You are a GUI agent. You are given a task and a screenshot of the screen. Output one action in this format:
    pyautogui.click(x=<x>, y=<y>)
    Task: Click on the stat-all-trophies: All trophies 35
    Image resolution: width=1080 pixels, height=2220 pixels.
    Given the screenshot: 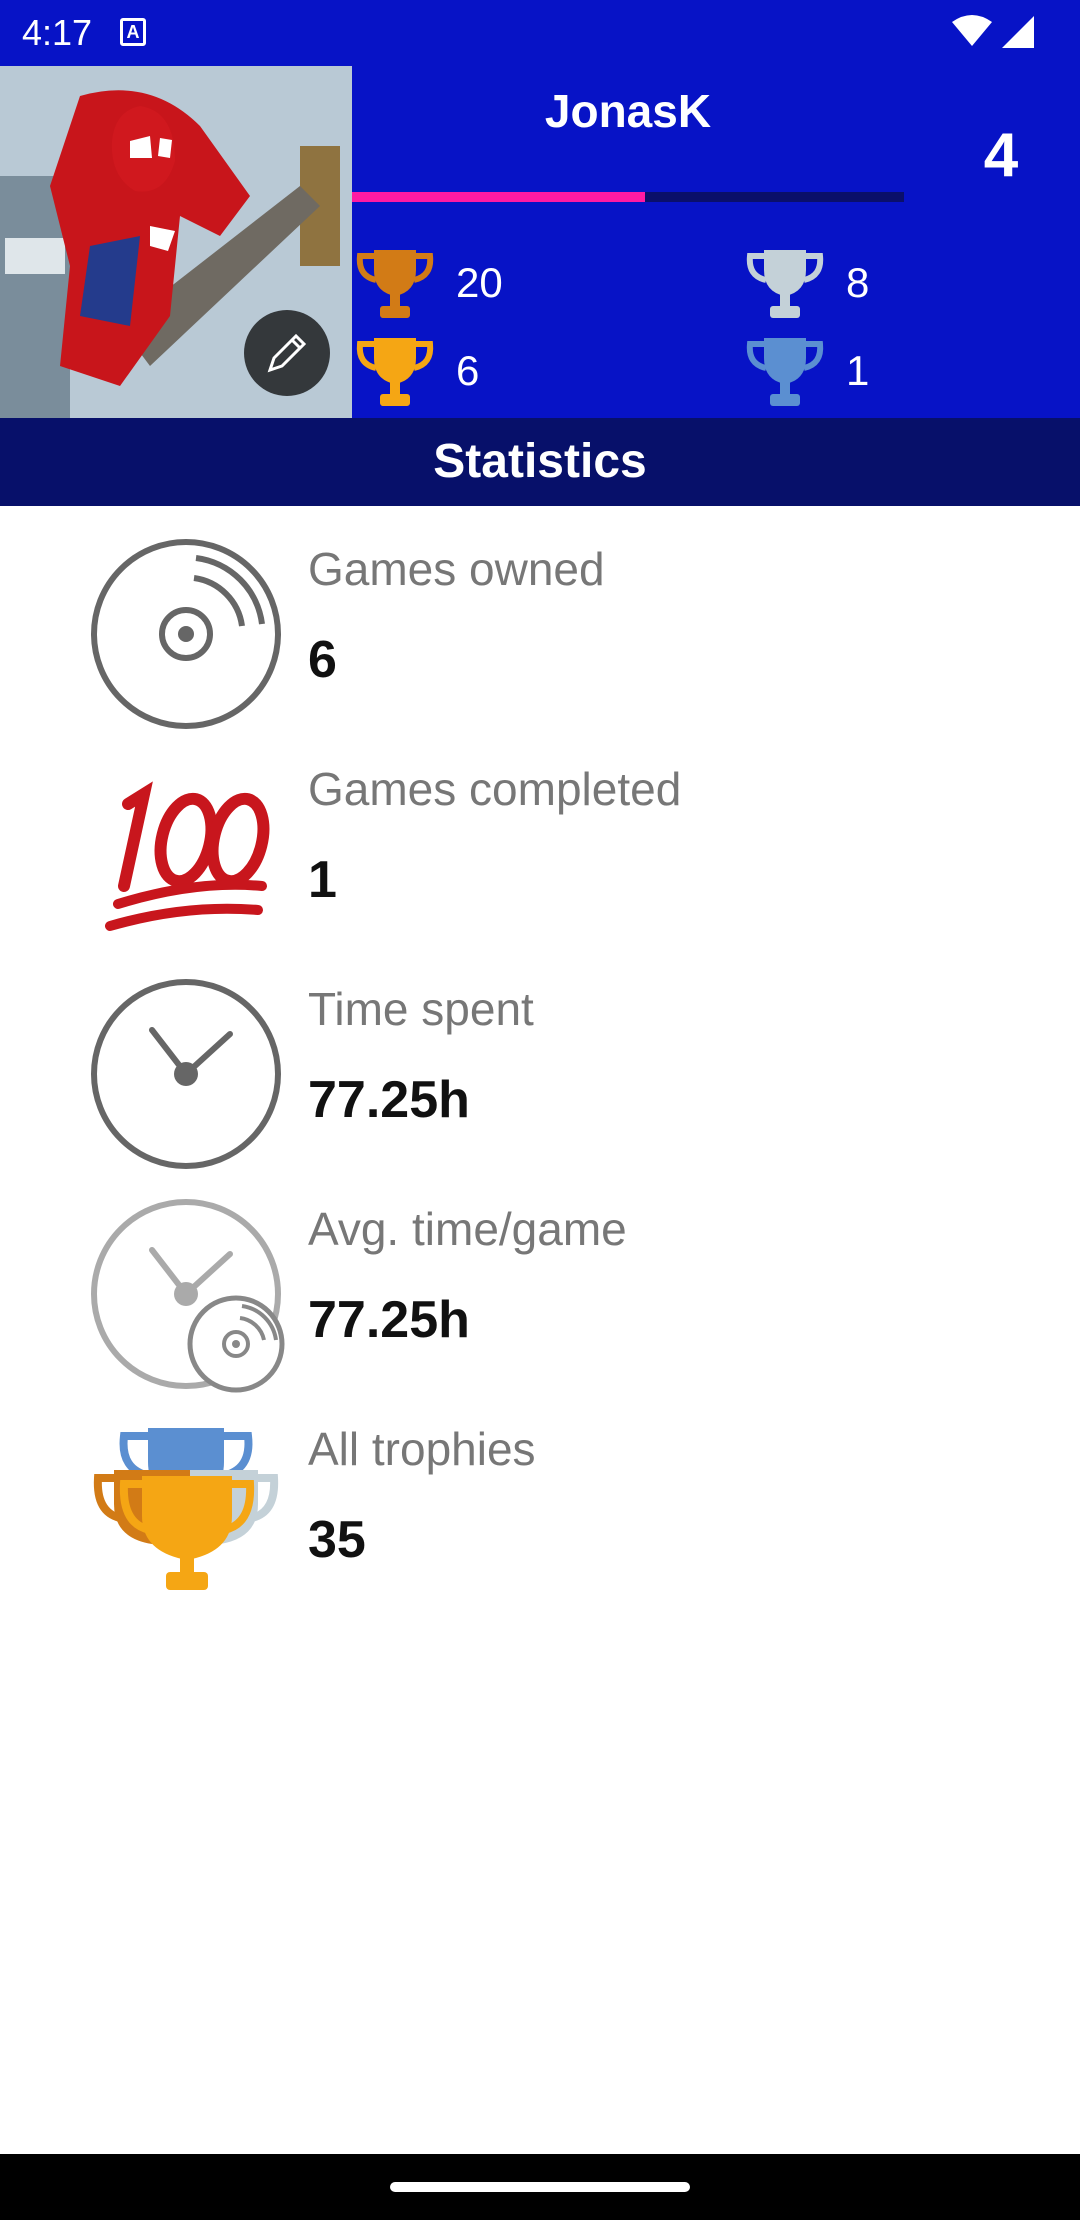 What is the action you would take?
    pyautogui.click(x=540, y=1502)
    